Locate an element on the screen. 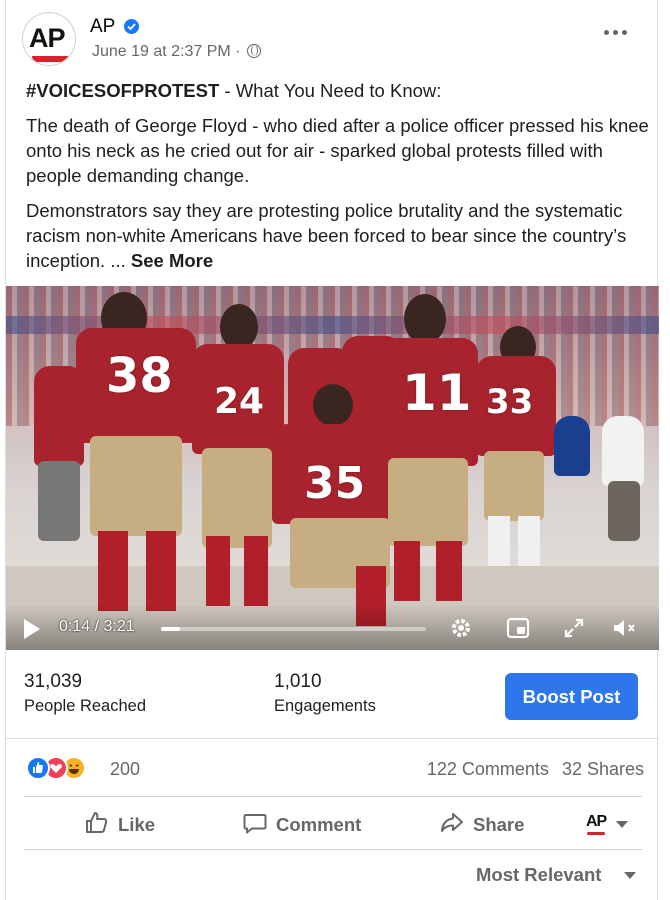 The width and height of the screenshot is (670, 900). post-as-profile-bar is located at coordinates (596, 833).